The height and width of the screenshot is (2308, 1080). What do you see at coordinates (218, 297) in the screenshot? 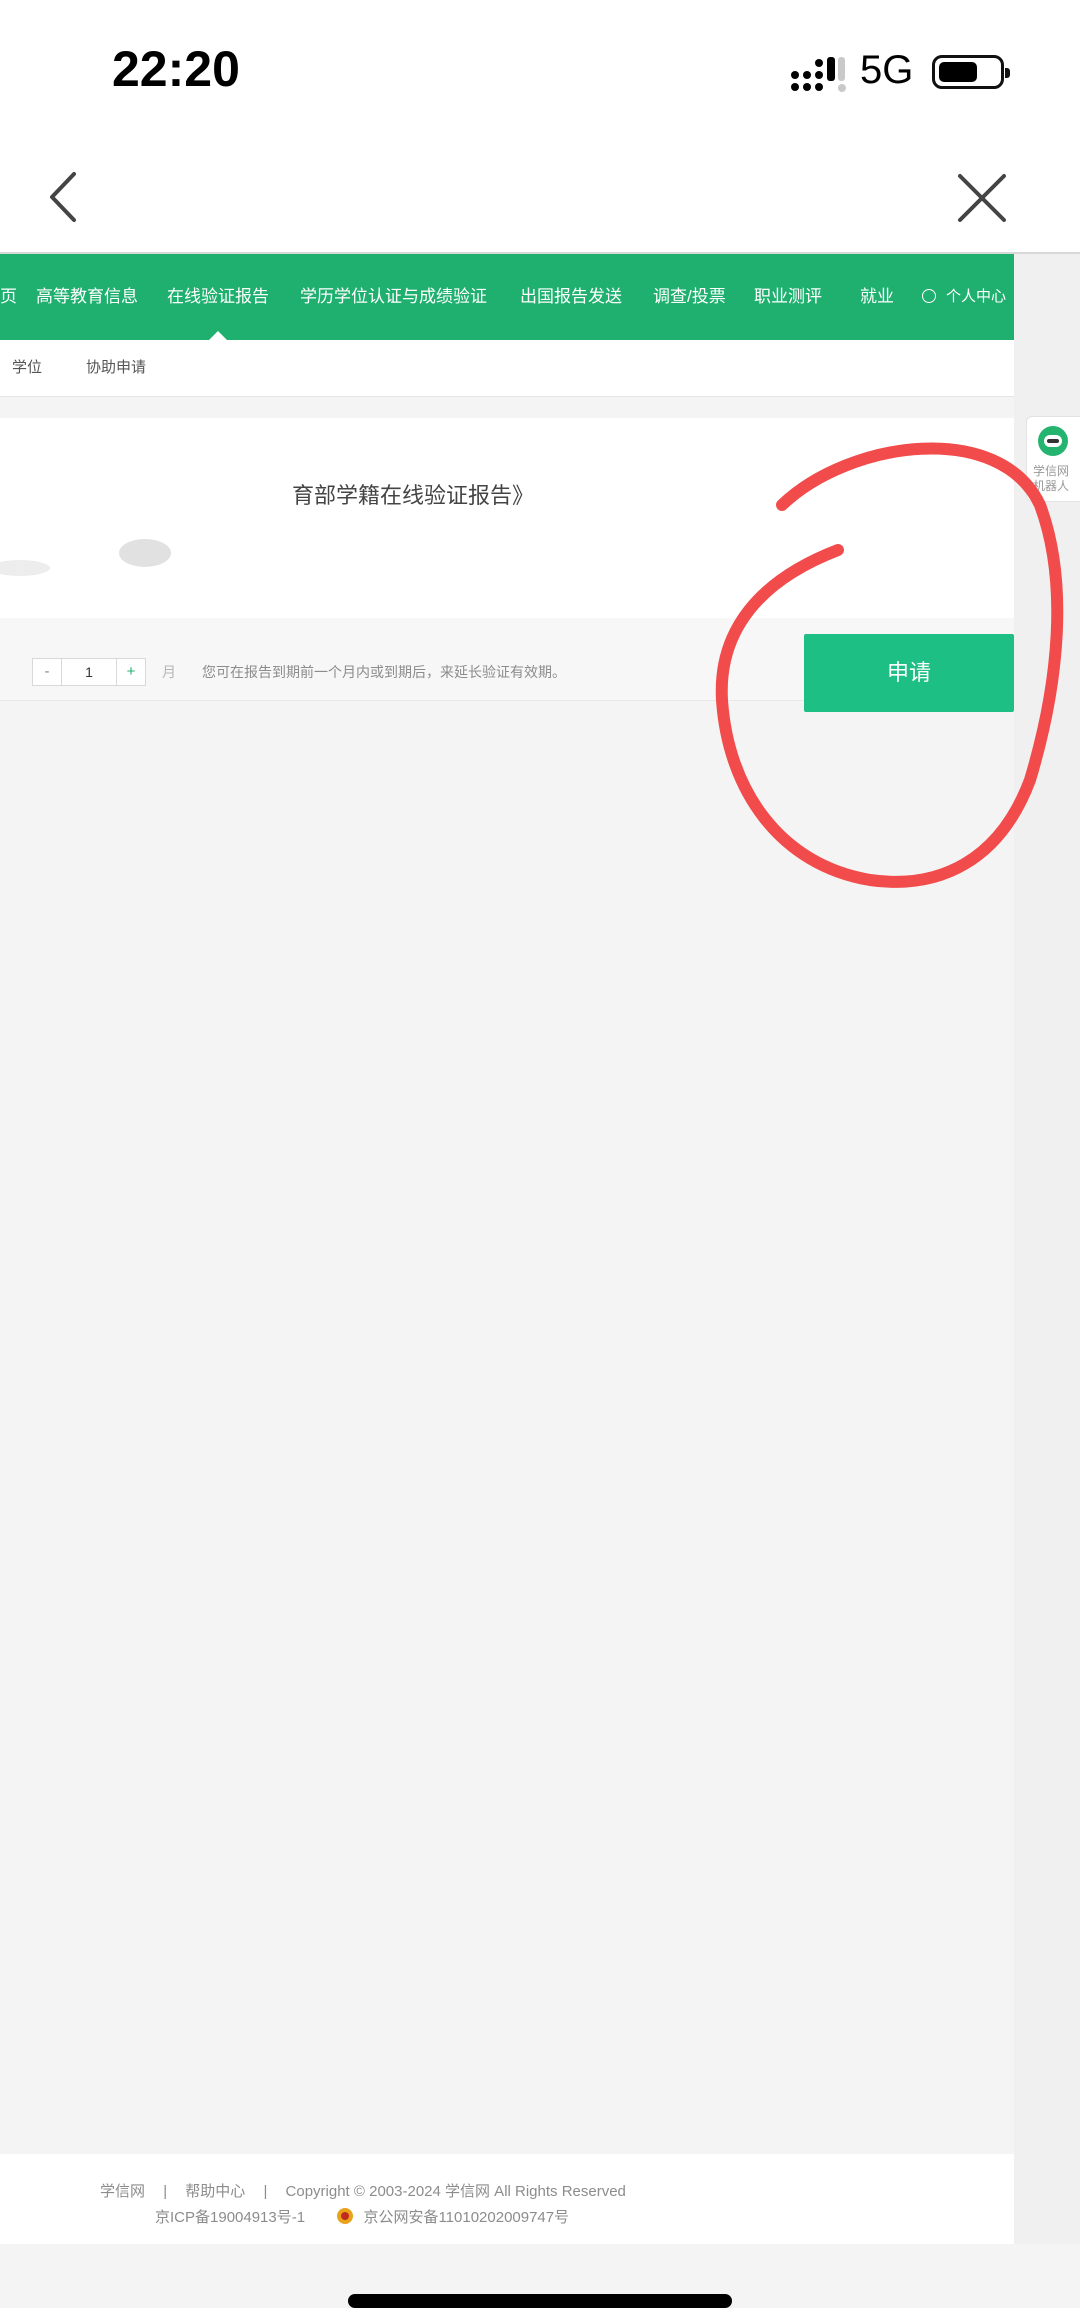
I see `nav-item-online-report: 在线验证报告` at bounding box center [218, 297].